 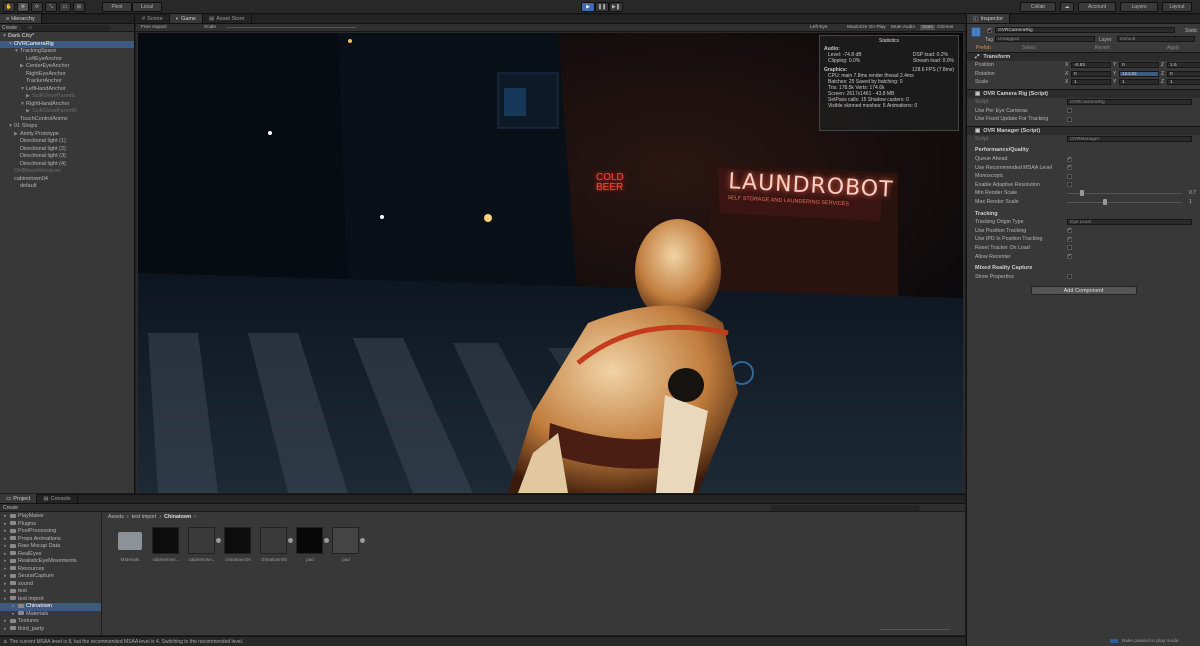 What do you see at coordinates (602, 7) in the screenshot?
I see `pause-button: ❚❚` at bounding box center [602, 7].